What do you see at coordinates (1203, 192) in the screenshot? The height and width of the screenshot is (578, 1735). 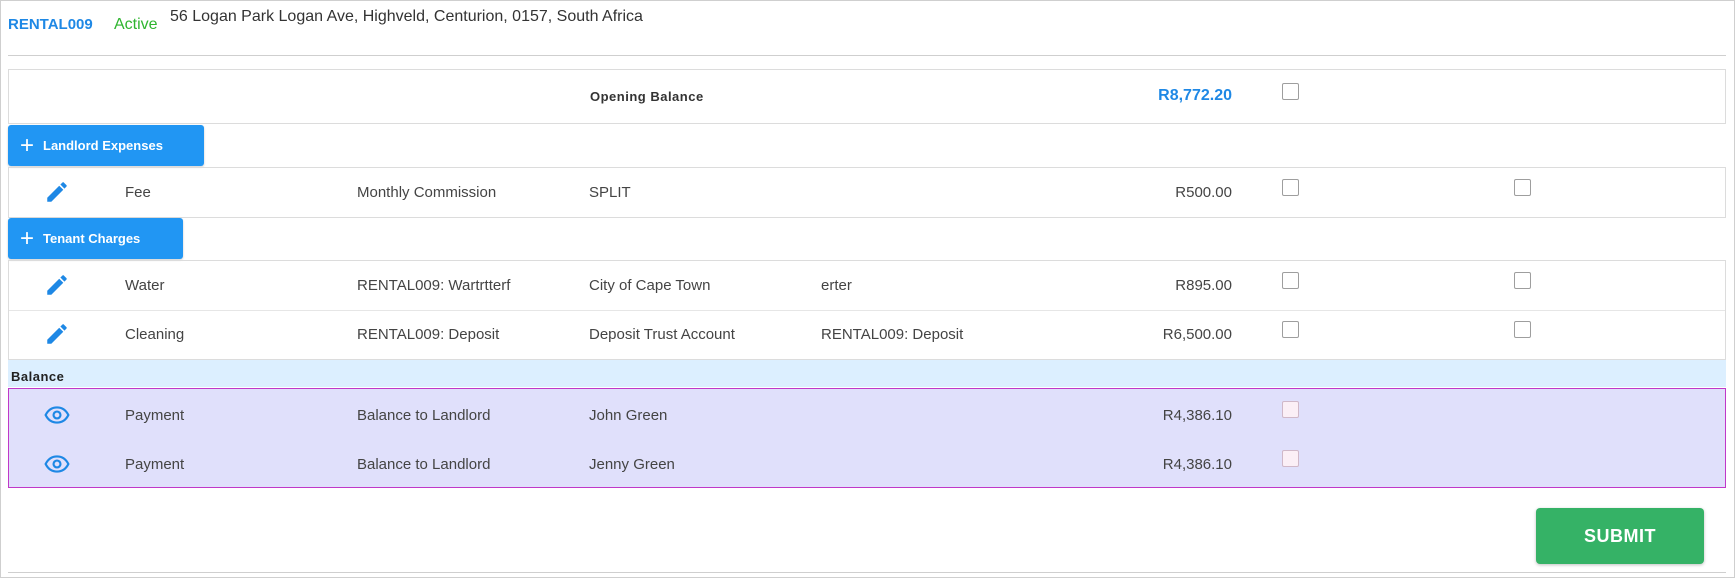 I see `row-amount: R500.00` at bounding box center [1203, 192].